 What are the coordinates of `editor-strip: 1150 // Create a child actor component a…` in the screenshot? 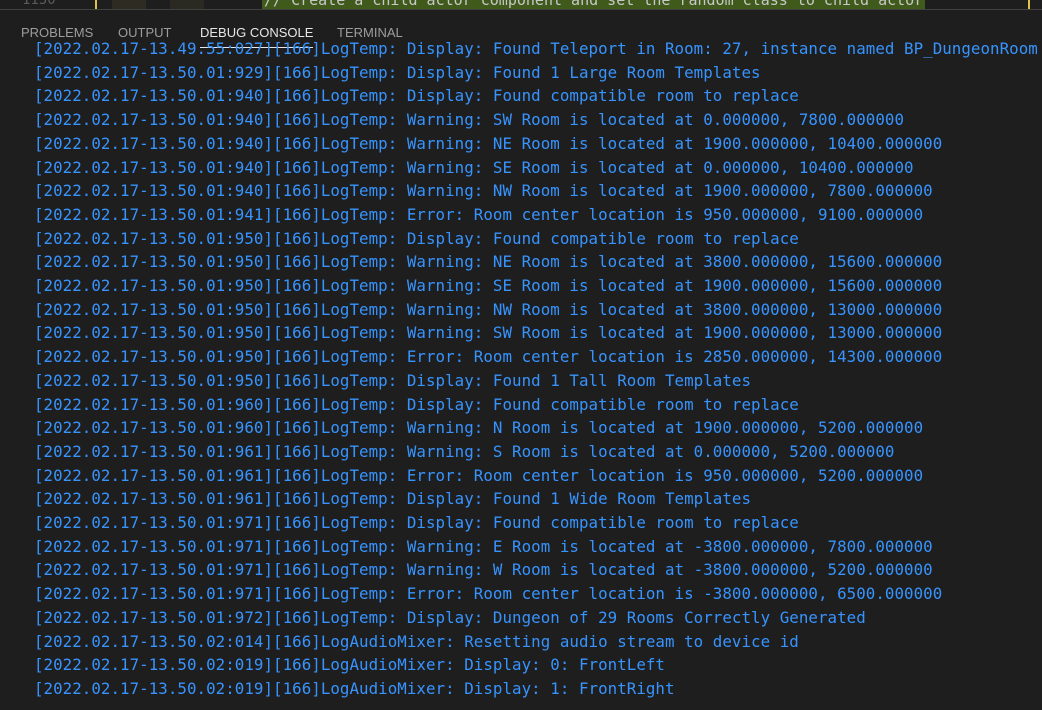 It's located at (521, 4).